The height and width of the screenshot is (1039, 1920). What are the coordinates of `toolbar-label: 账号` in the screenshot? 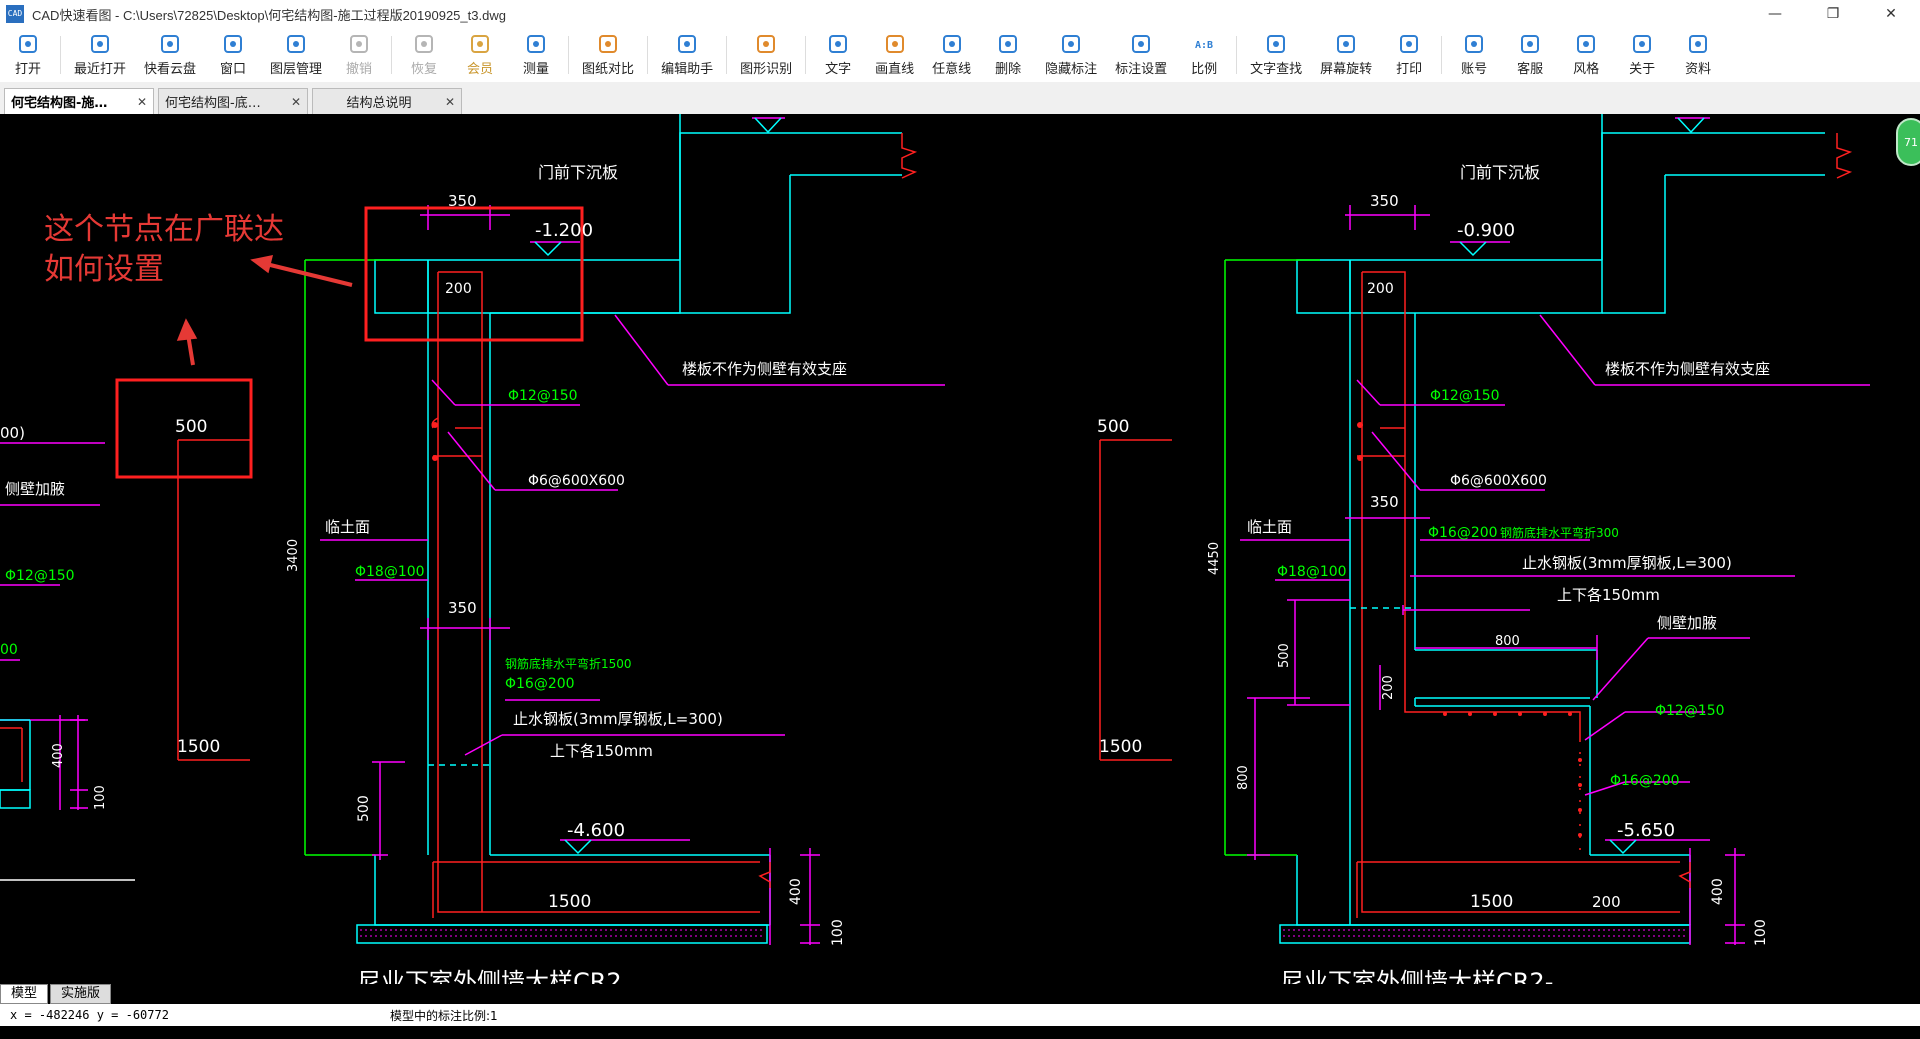 It's located at (1474, 69).